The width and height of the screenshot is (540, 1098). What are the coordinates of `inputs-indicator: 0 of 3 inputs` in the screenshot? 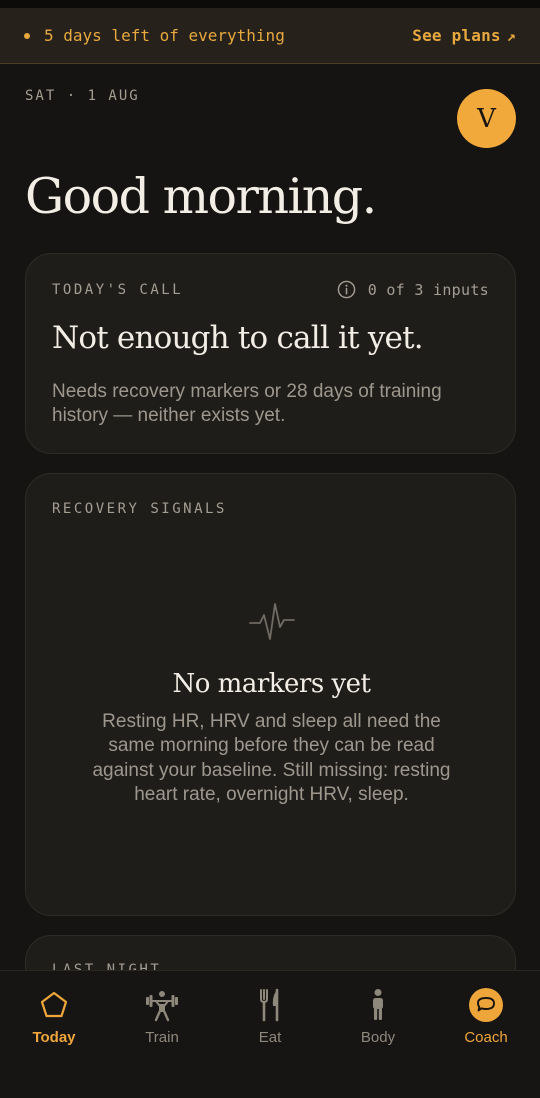 It's located at (413, 289).